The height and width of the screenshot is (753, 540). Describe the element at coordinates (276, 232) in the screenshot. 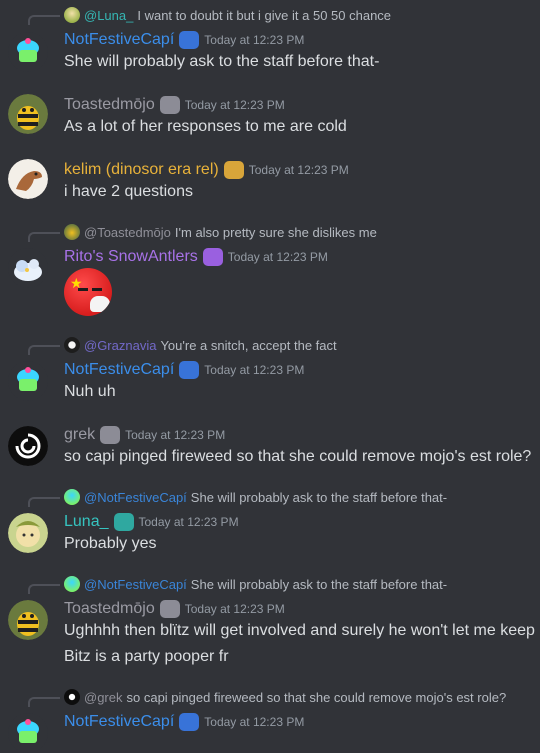

I see `reply-text: I'm also pretty sure she dislikes me` at that location.